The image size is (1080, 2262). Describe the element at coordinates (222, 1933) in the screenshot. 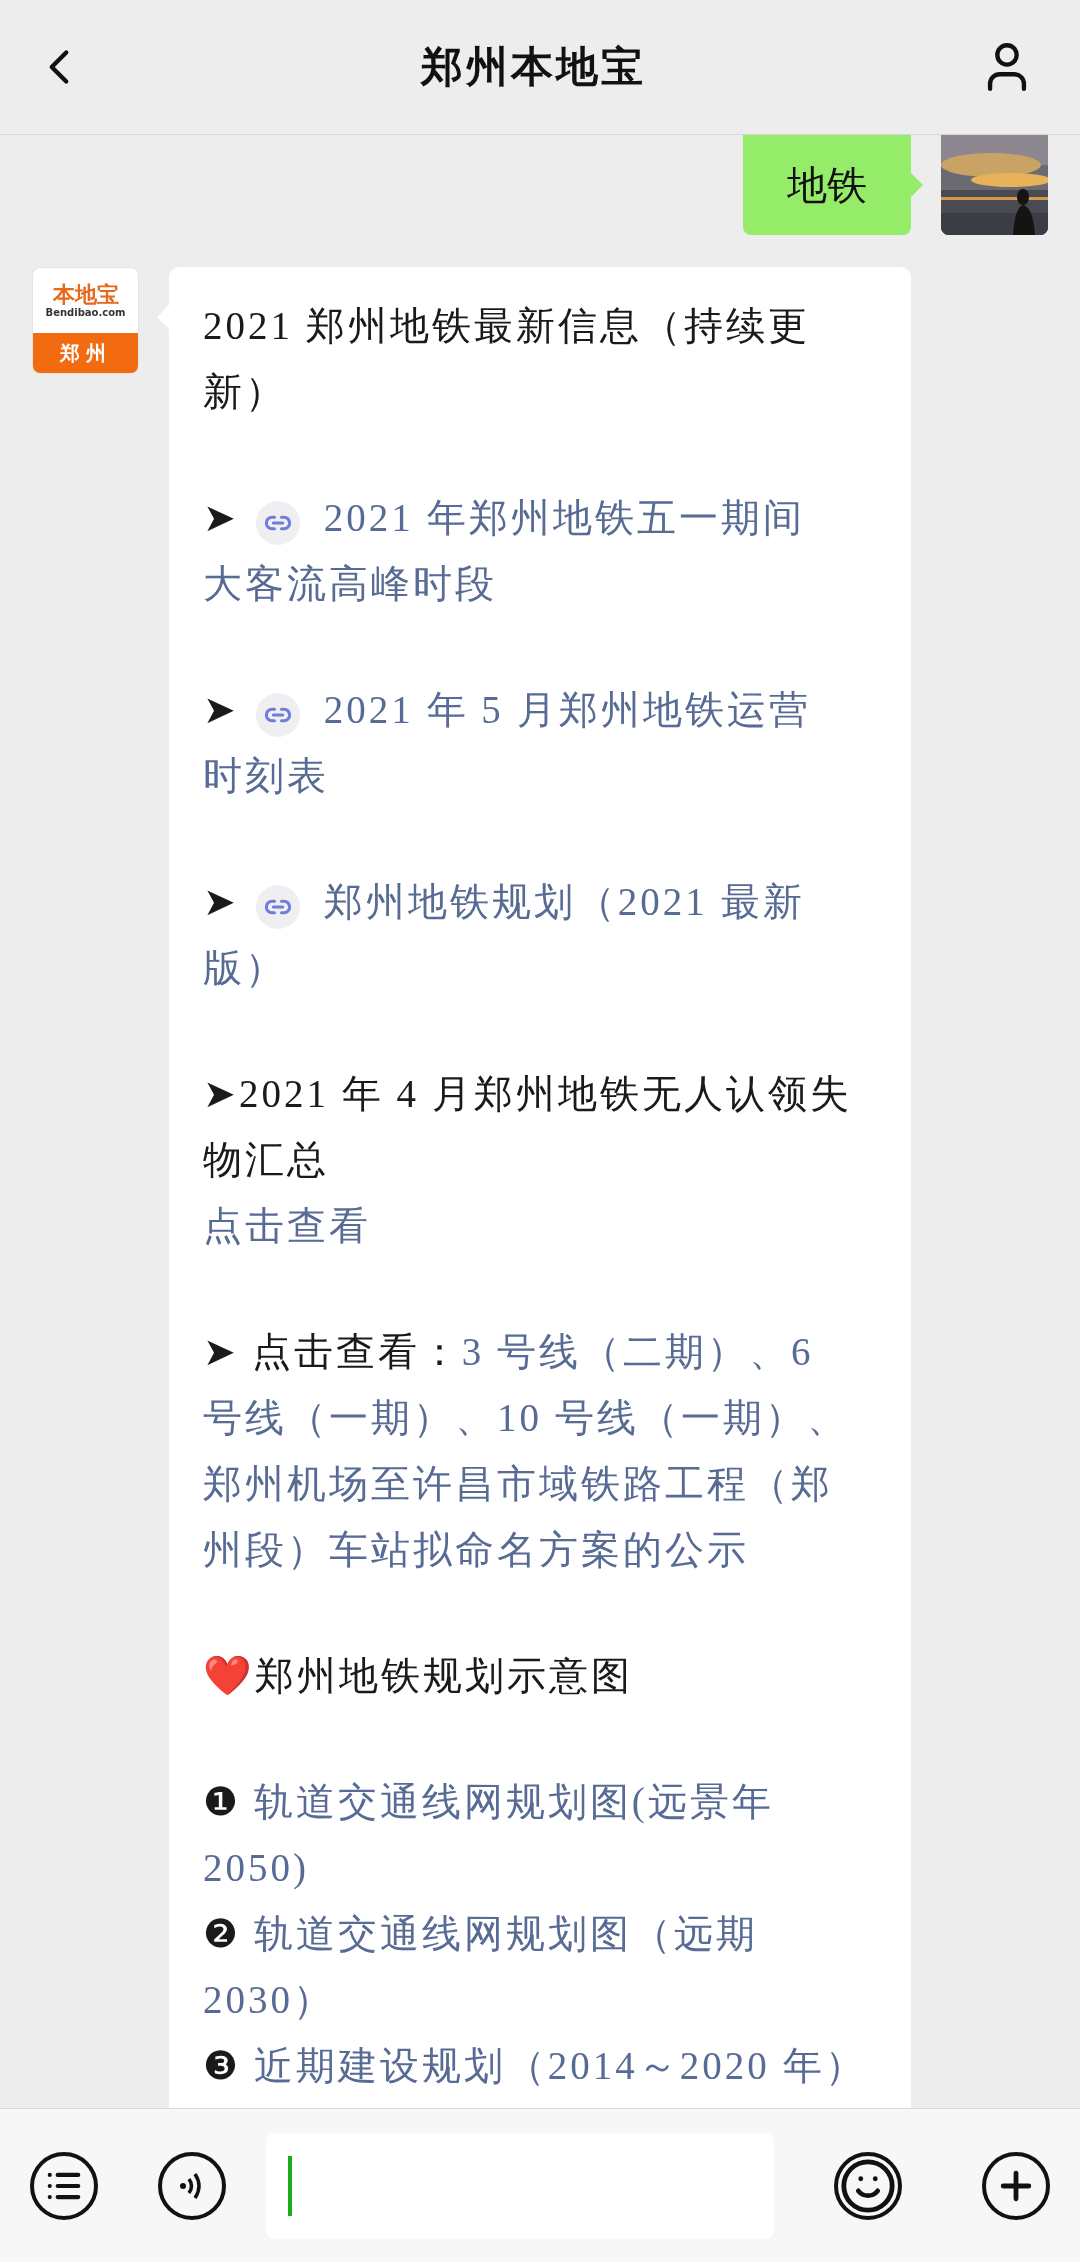

I see `message-text: ❷` at that location.